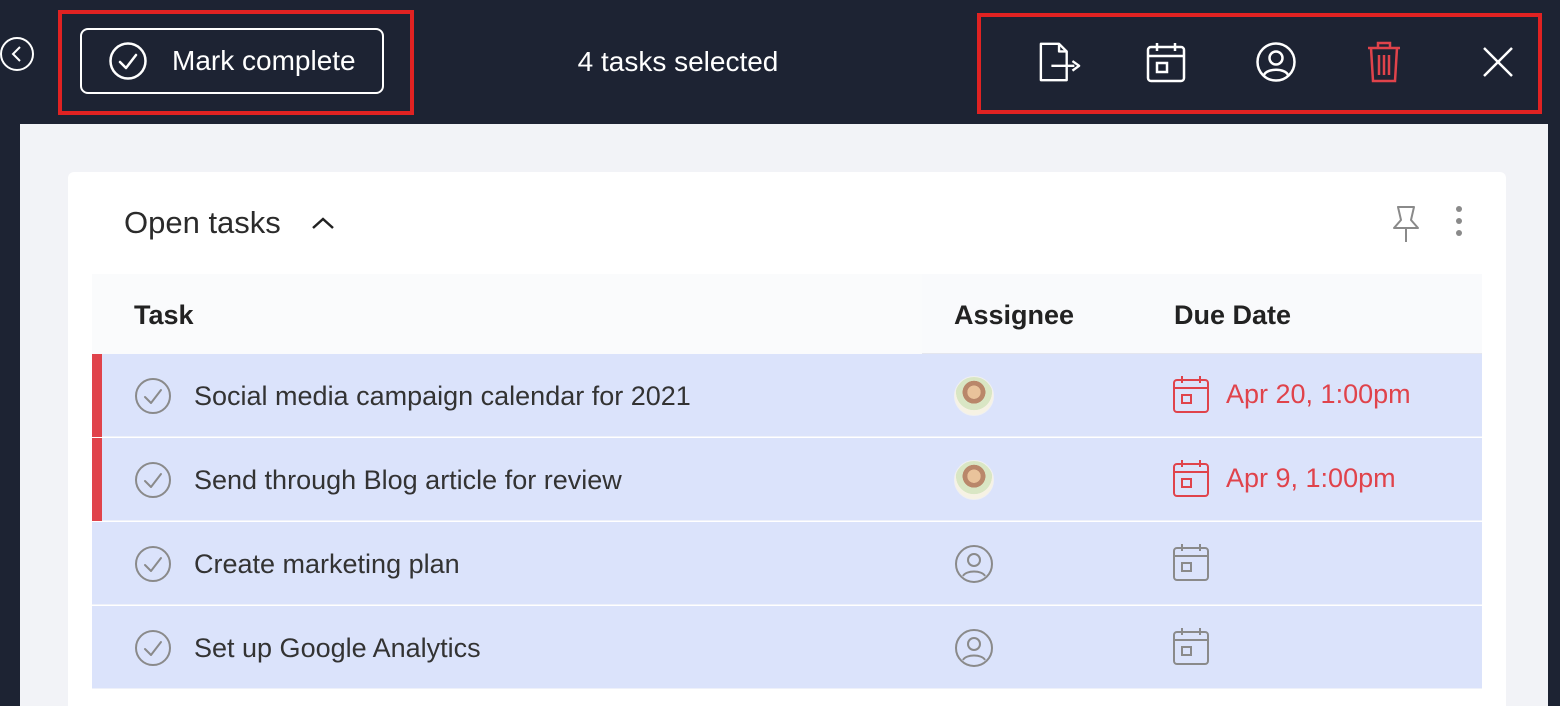 This screenshot has height=706, width=1560. I want to click on due-date-text: Apr 9, 1:00pm, so click(1311, 478).